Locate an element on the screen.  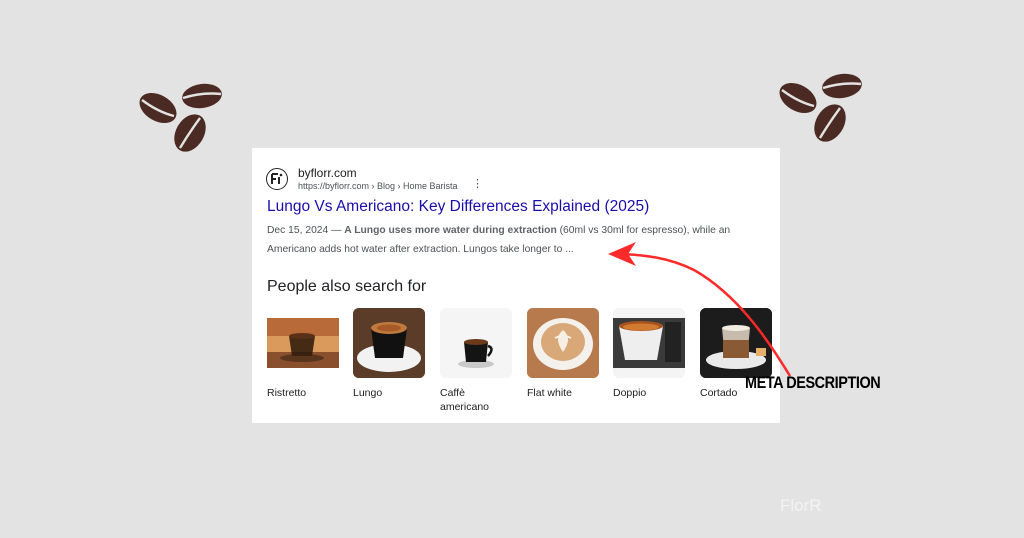
site-name: byflorr.com is located at coordinates (327, 173).